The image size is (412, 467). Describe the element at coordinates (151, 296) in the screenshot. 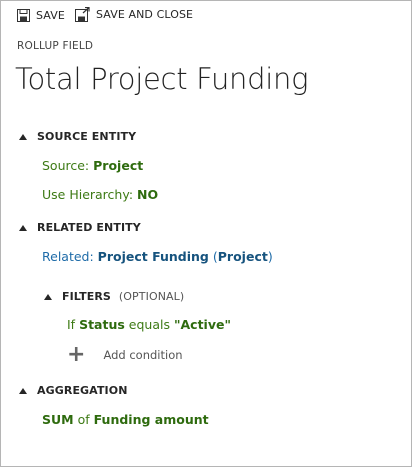

I see `filters-optional-label: (OPTIONAL)` at that location.